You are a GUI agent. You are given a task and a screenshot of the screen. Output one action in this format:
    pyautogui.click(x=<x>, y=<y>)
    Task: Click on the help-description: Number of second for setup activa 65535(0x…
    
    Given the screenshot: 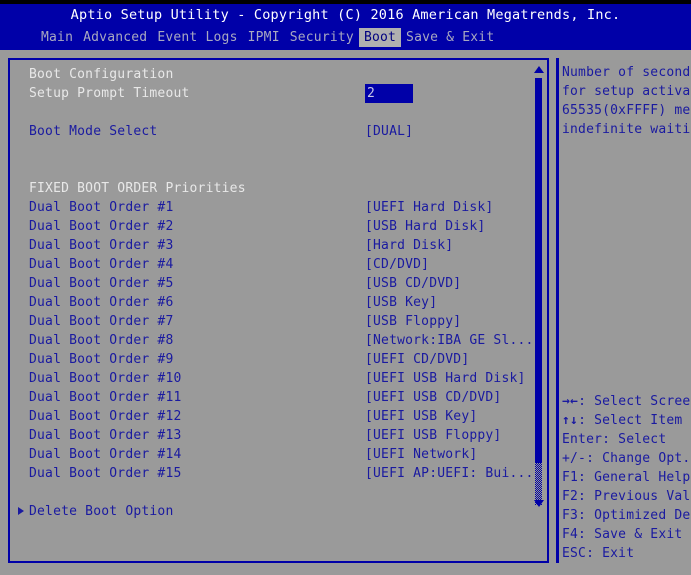 What is the action you would take?
    pyautogui.click(x=626, y=101)
    